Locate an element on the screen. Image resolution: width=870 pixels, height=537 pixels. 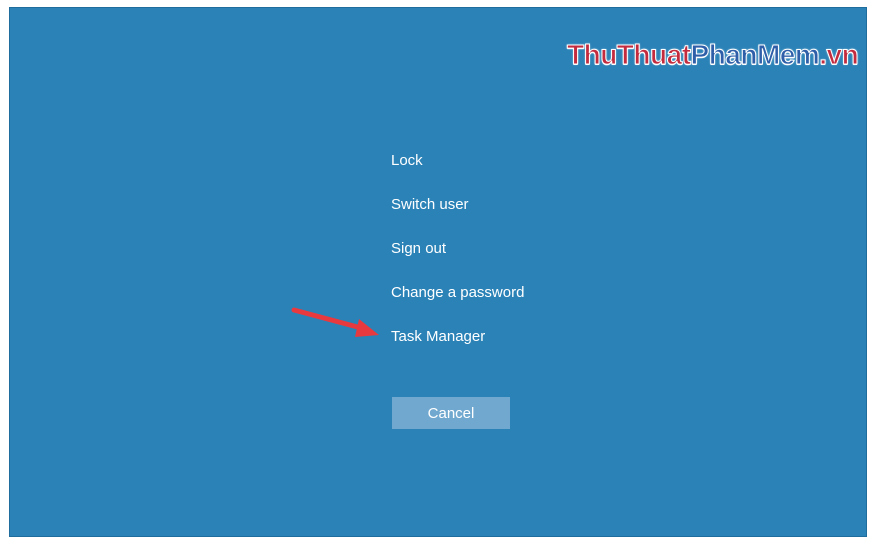
sign-out-option-label: Sign out is located at coordinates (419, 248).